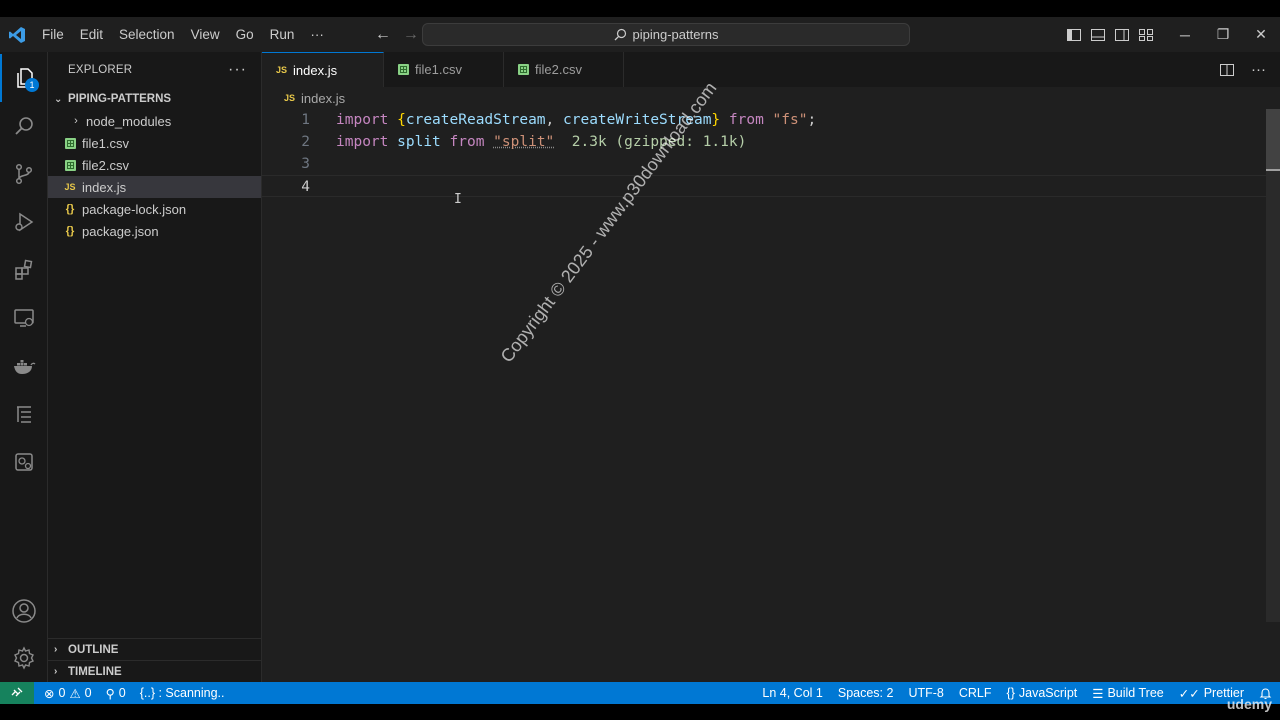 This screenshot has height=720, width=1280. I want to click on workspace-folder-row: ⌄ PIPING-PATTERNS, so click(154, 99).